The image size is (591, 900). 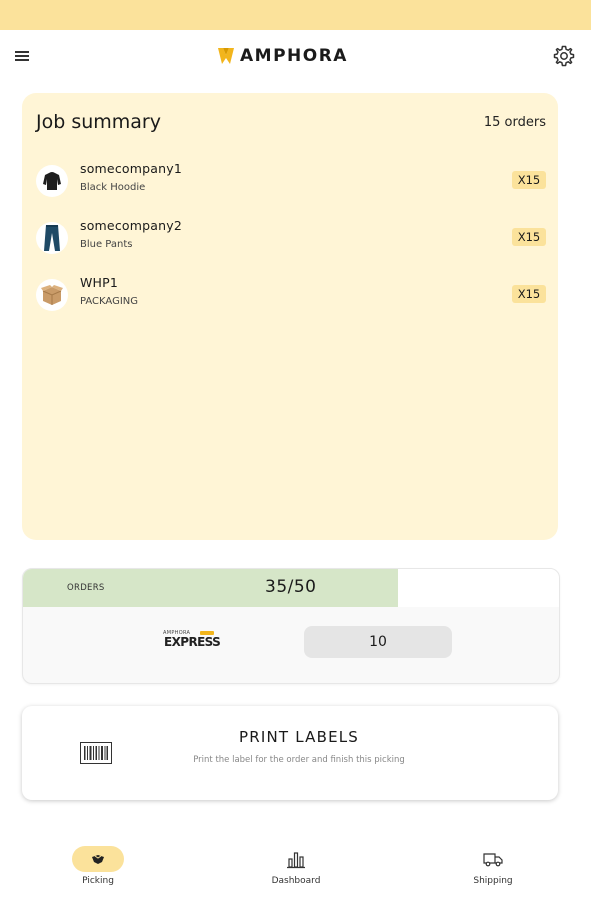 What do you see at coordinates (296, 859) in the screenshot?
I see `bar-chart-icon` at bounding box center [296, 859].